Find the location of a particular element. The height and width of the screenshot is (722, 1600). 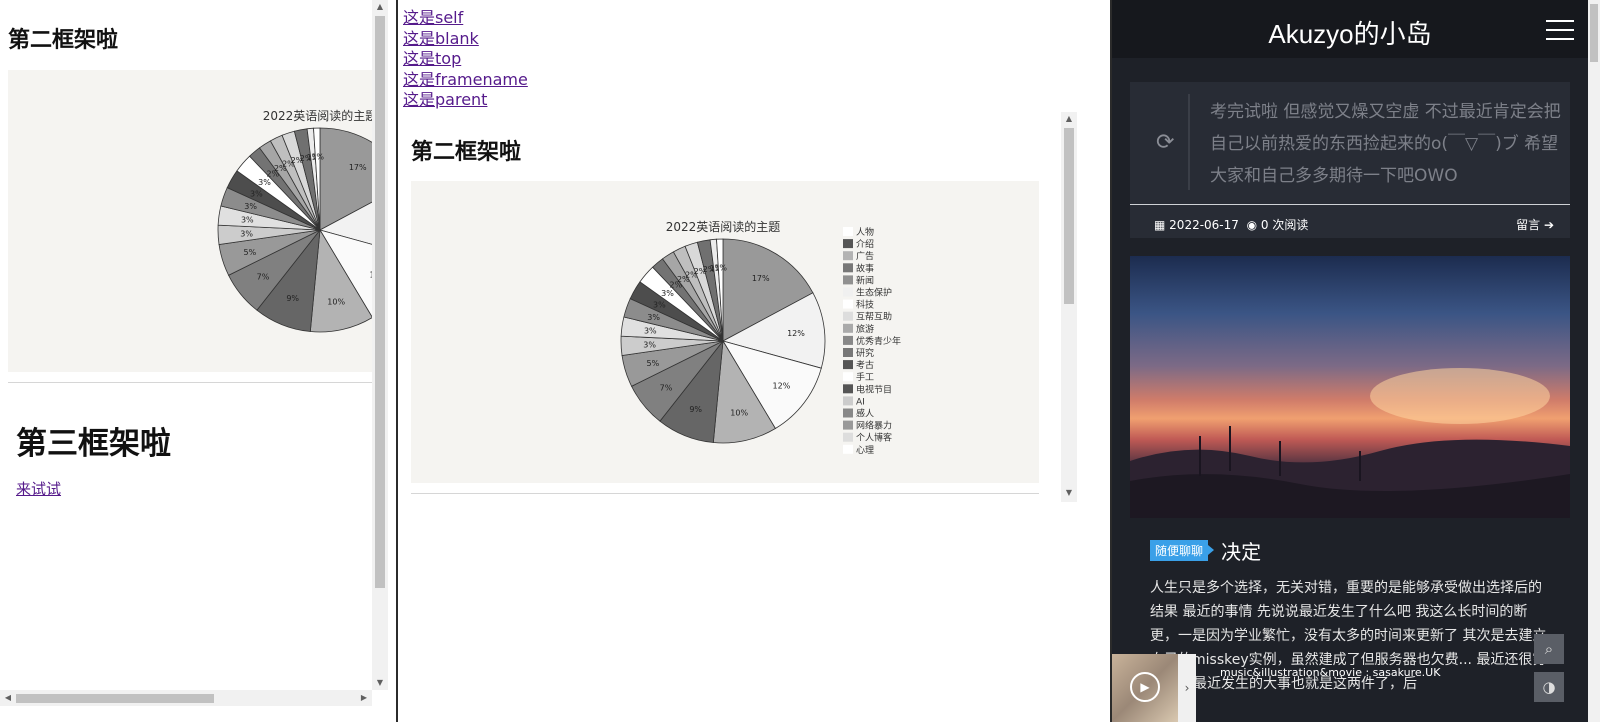

scroll-right-arrow-icon: ▶ is located at coordinates (364, 698).